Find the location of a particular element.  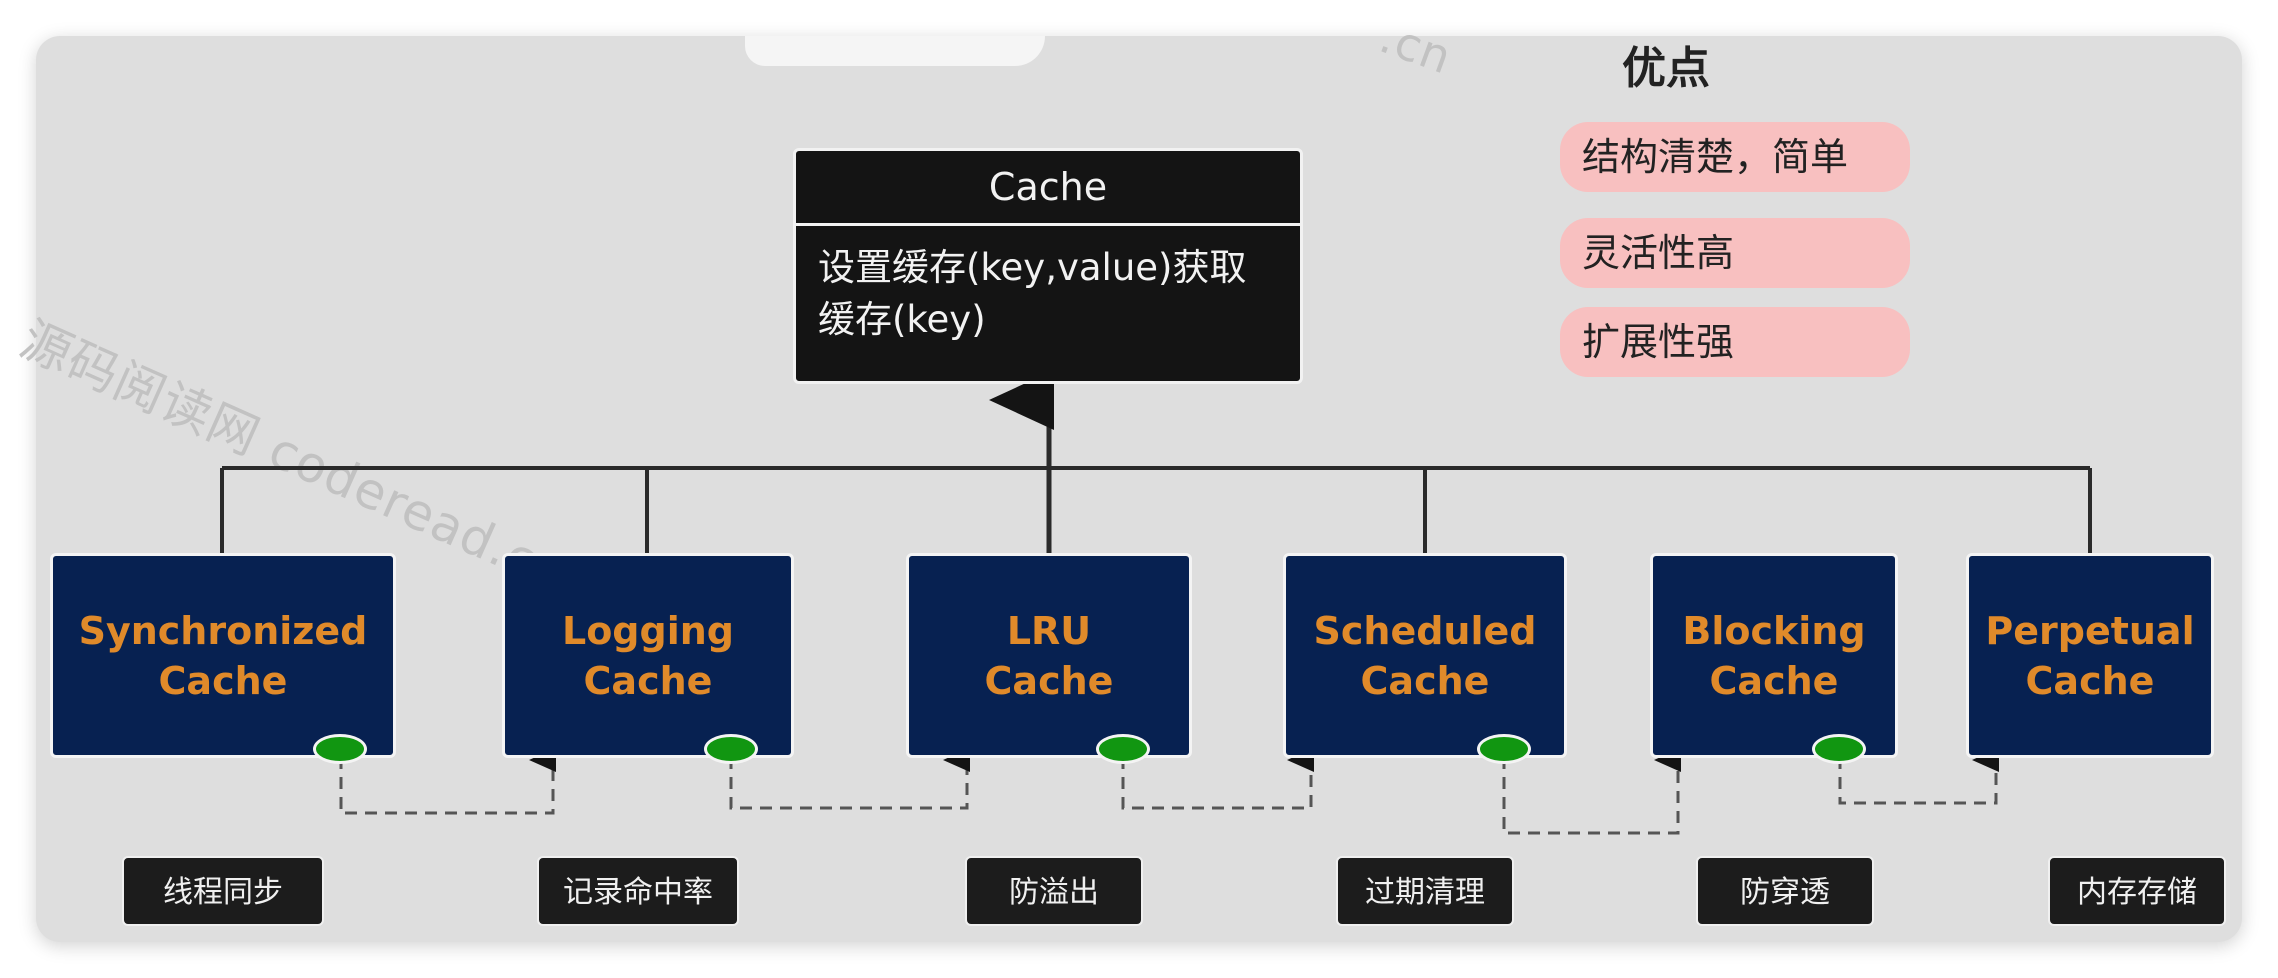

impl-box-logging: Logging Cache is located at coordinates (648, 655).